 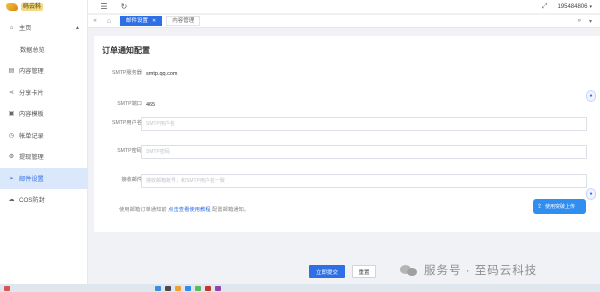 What do you see at coordinates (154, 21) in the screenshot?
I see `close-icon: ✕` at bounding box center [154, 21].